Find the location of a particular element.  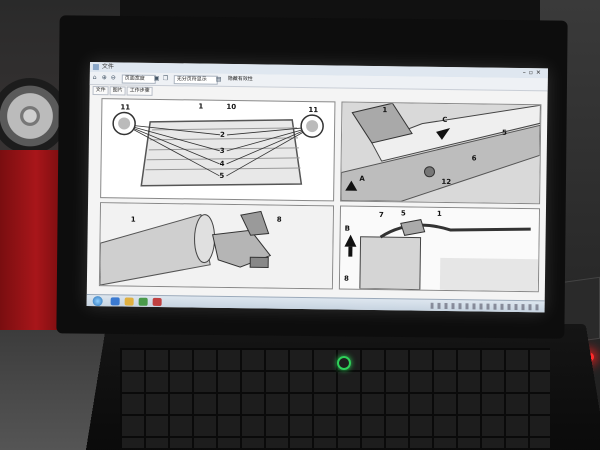

window-title: 文件 is located at coordinates (107, 67).